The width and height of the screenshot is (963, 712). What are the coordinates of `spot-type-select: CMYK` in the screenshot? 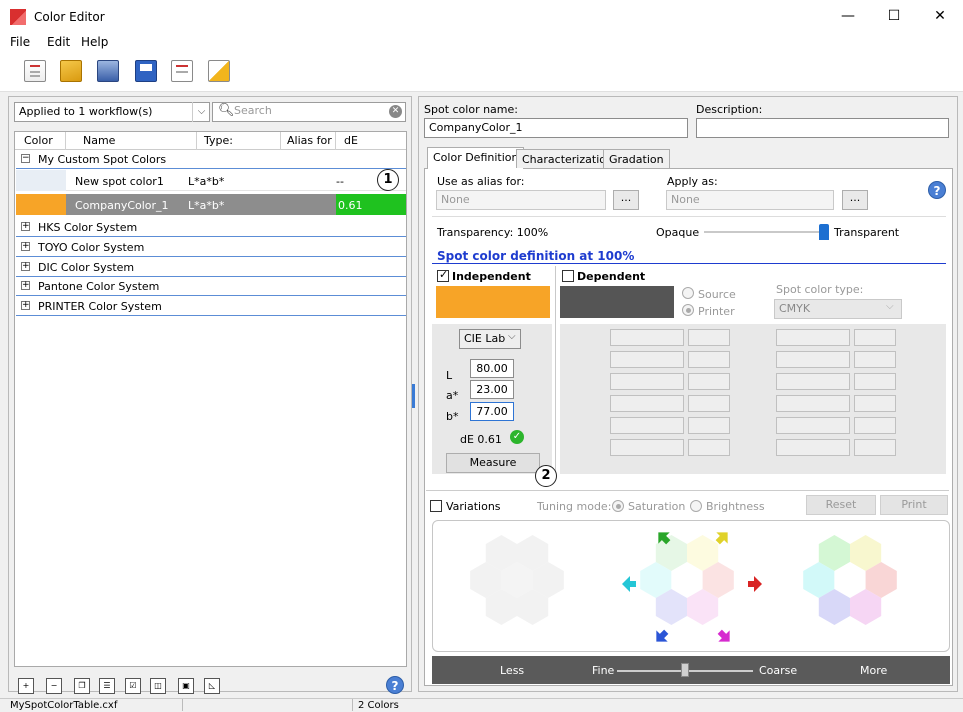 It's located at (838, 309).